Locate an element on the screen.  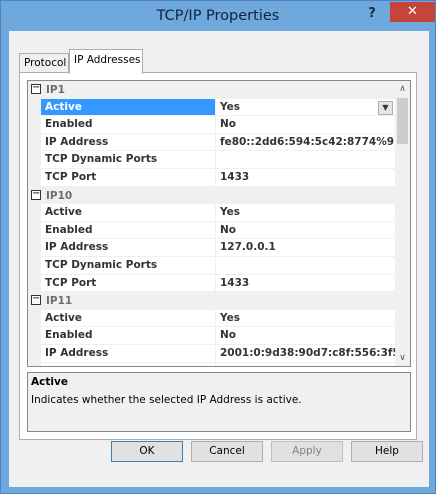
close-icon: ✕ is located at coordinates (412, 12).